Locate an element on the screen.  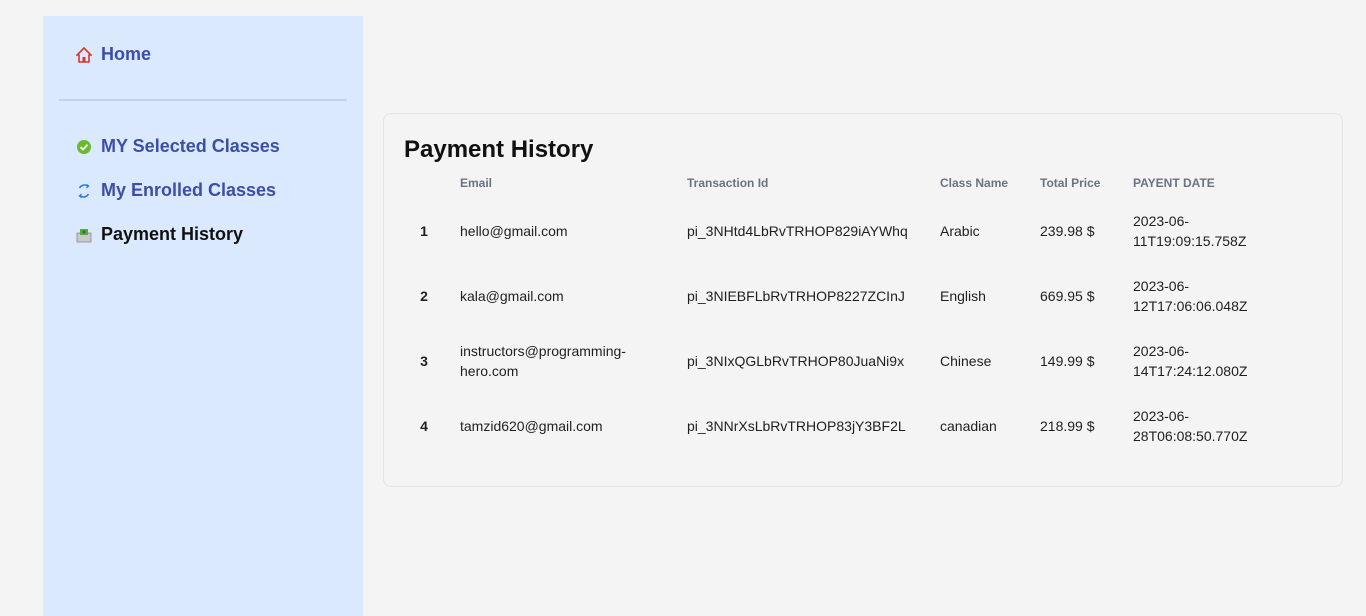
date-line-2: 14T17:24:12.080Z is located at coordinates (1190, 370).